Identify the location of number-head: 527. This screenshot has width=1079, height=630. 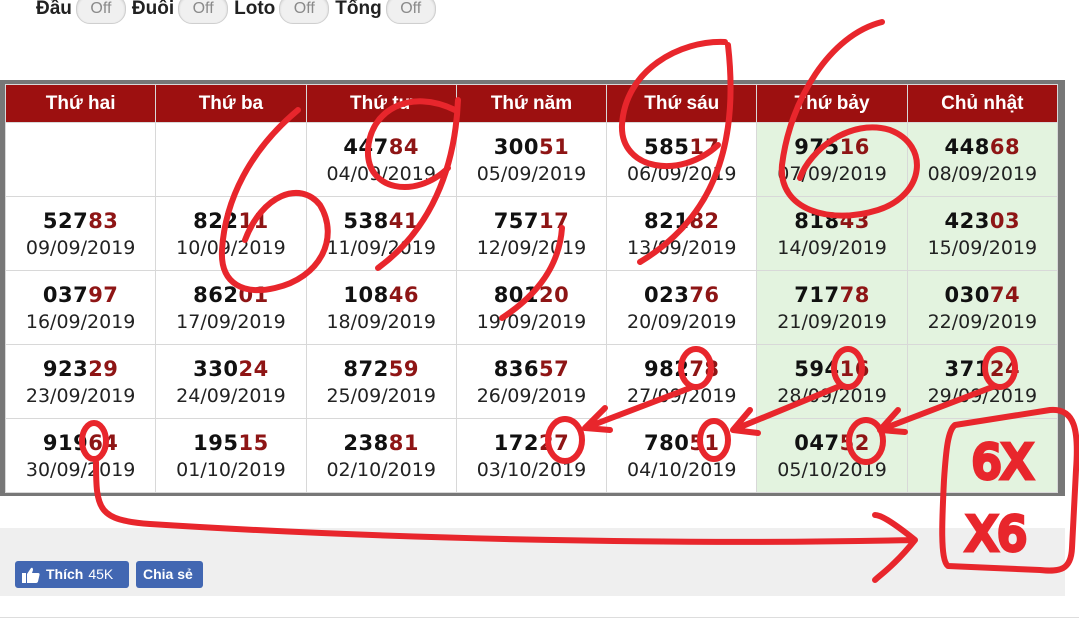
(65, 220).